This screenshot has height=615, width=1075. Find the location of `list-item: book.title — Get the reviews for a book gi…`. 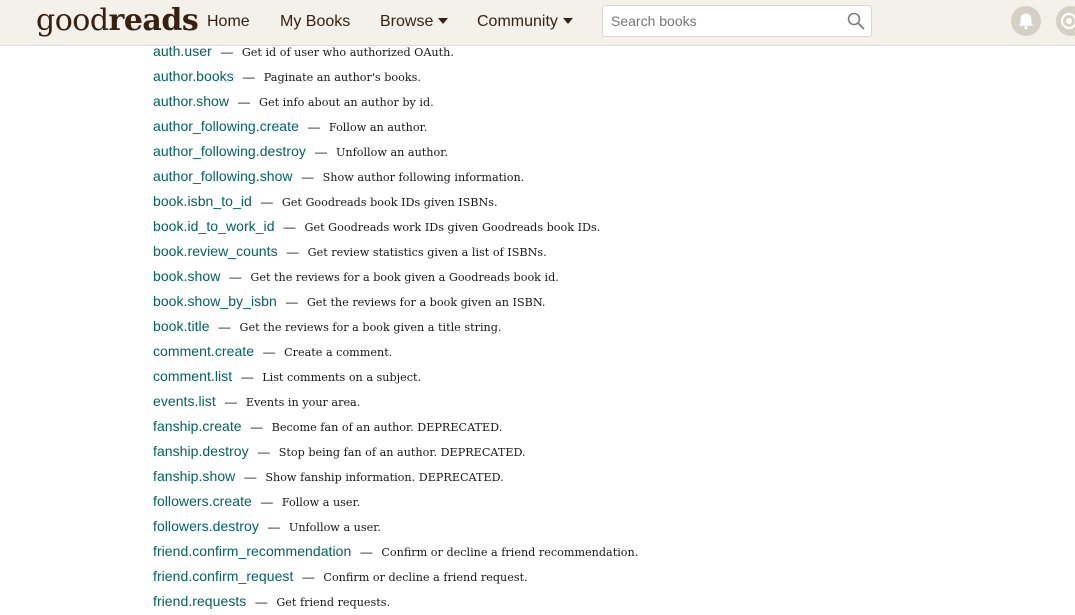

list-item: book.title — Get the reviews for a book gi… is located at coordinates (395, 326).